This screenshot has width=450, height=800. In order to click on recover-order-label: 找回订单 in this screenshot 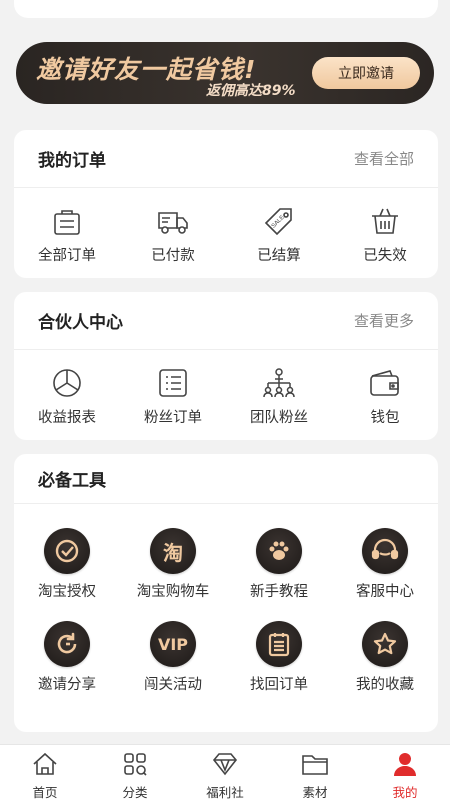, I will do `click(279, 685)`.